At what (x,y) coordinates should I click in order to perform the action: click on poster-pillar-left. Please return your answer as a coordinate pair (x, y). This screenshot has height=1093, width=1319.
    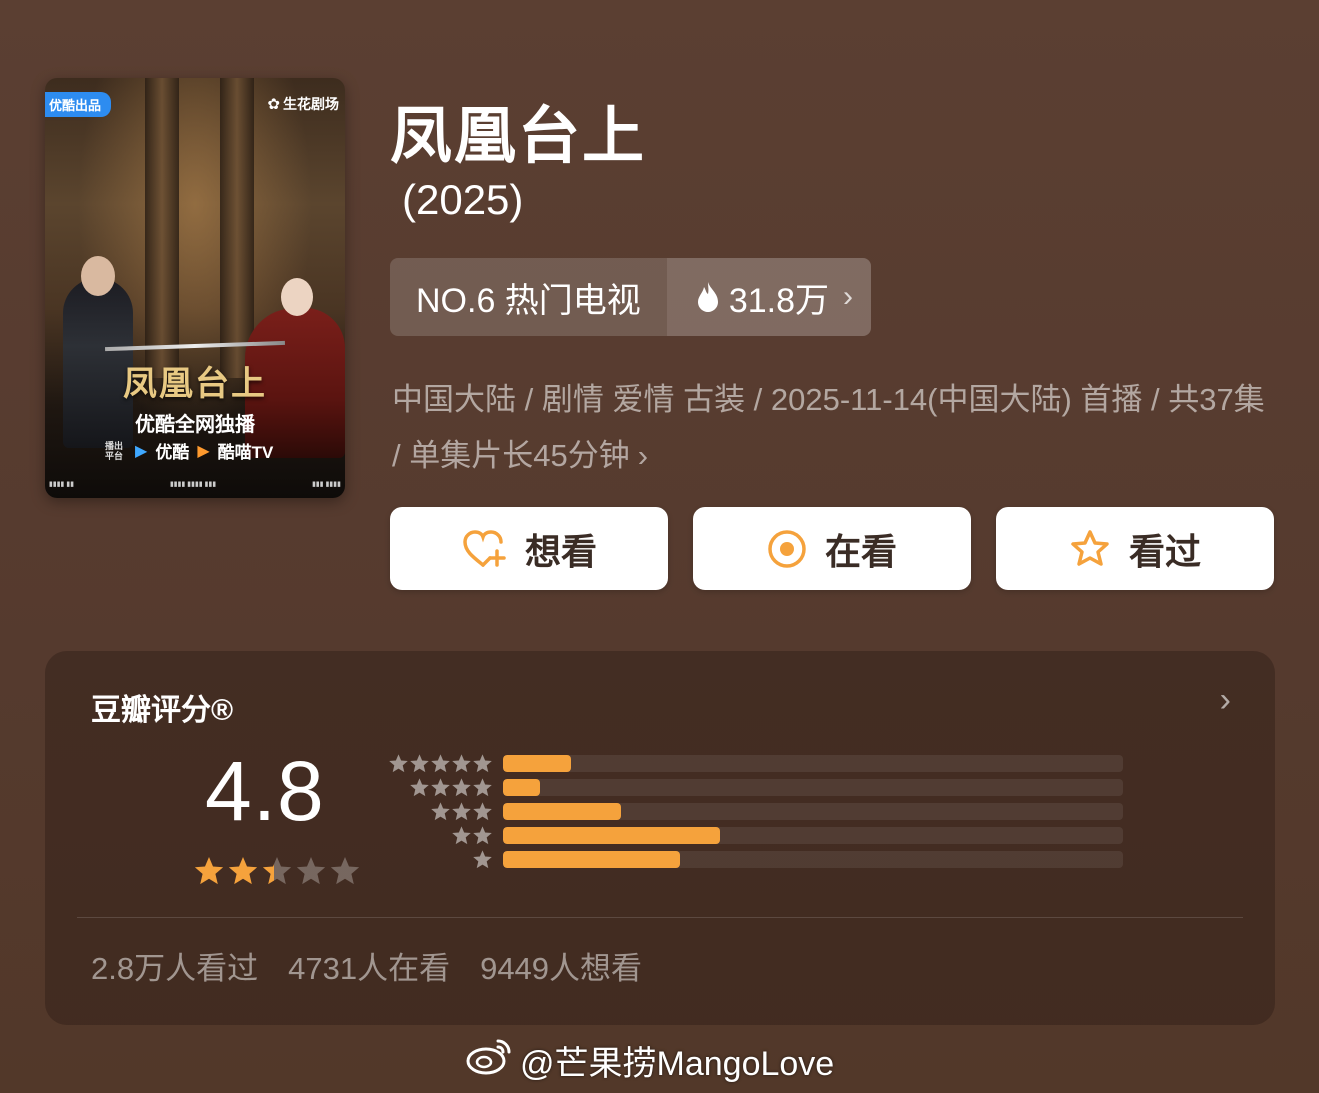
    Looking at the image, I should click on (162, 228).